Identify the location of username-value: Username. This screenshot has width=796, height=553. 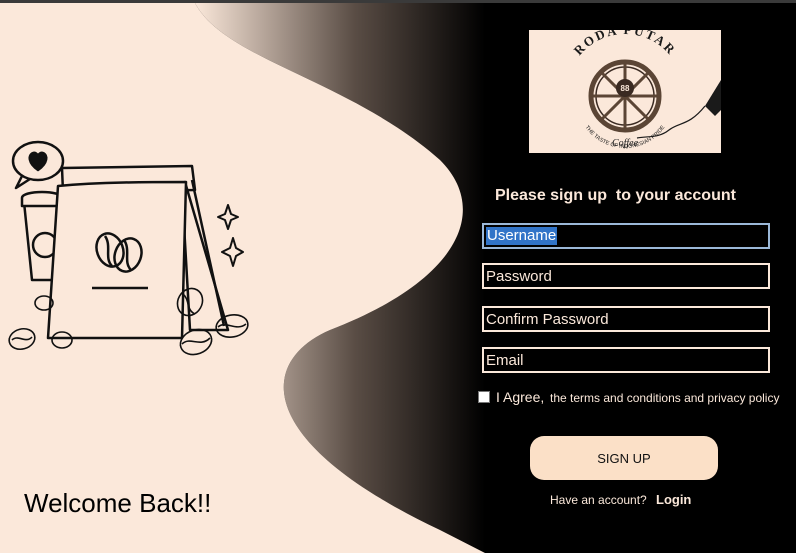
(522, 236).